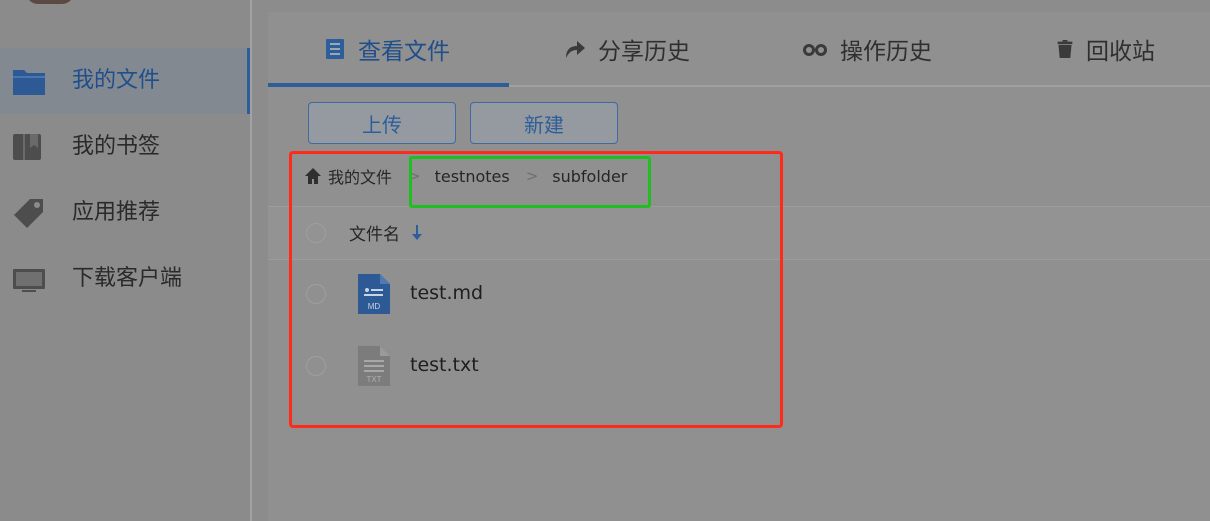 The height and width of the screenshot is (521, 1210). What do you see at coordinates (29, 82) in the screenshot?
I see `folder-icon` at bounding box center [29, 82].